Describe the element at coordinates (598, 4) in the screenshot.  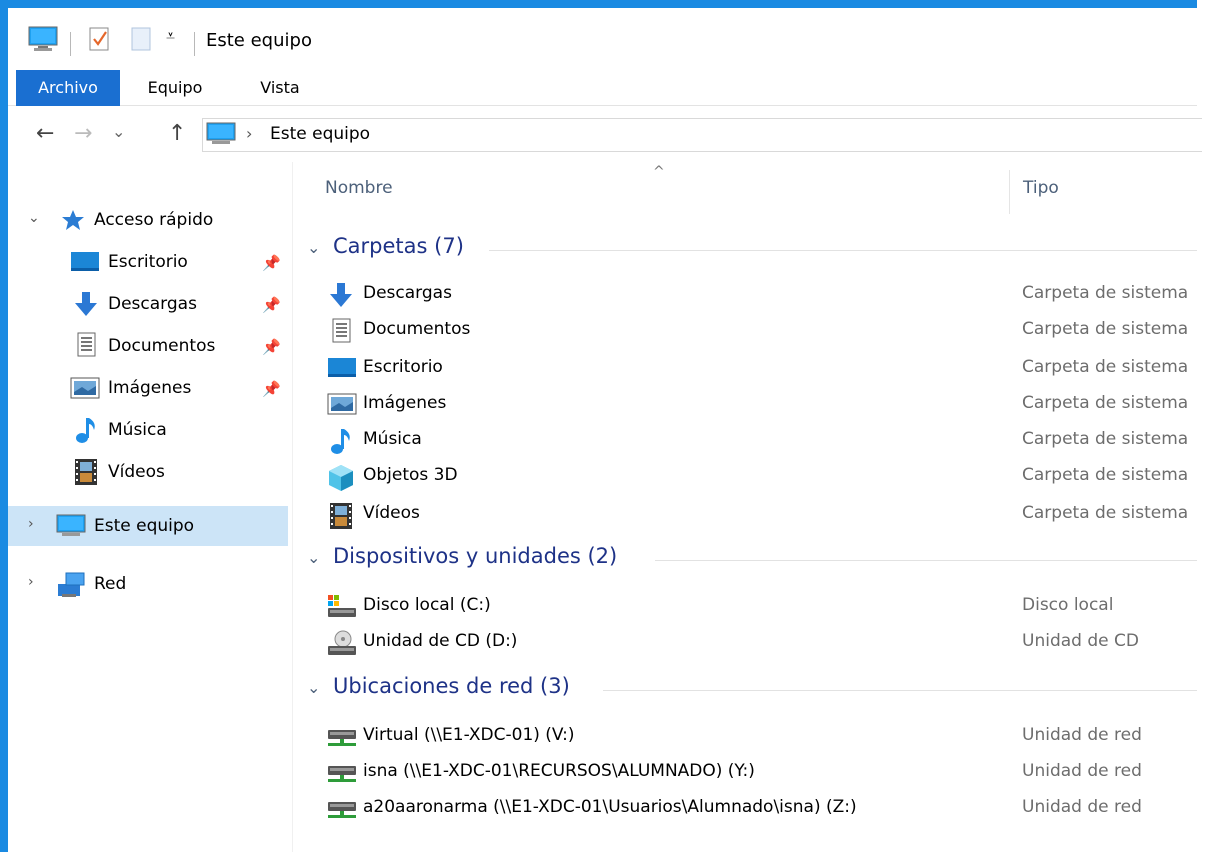
I see `window-border-top` at that location.